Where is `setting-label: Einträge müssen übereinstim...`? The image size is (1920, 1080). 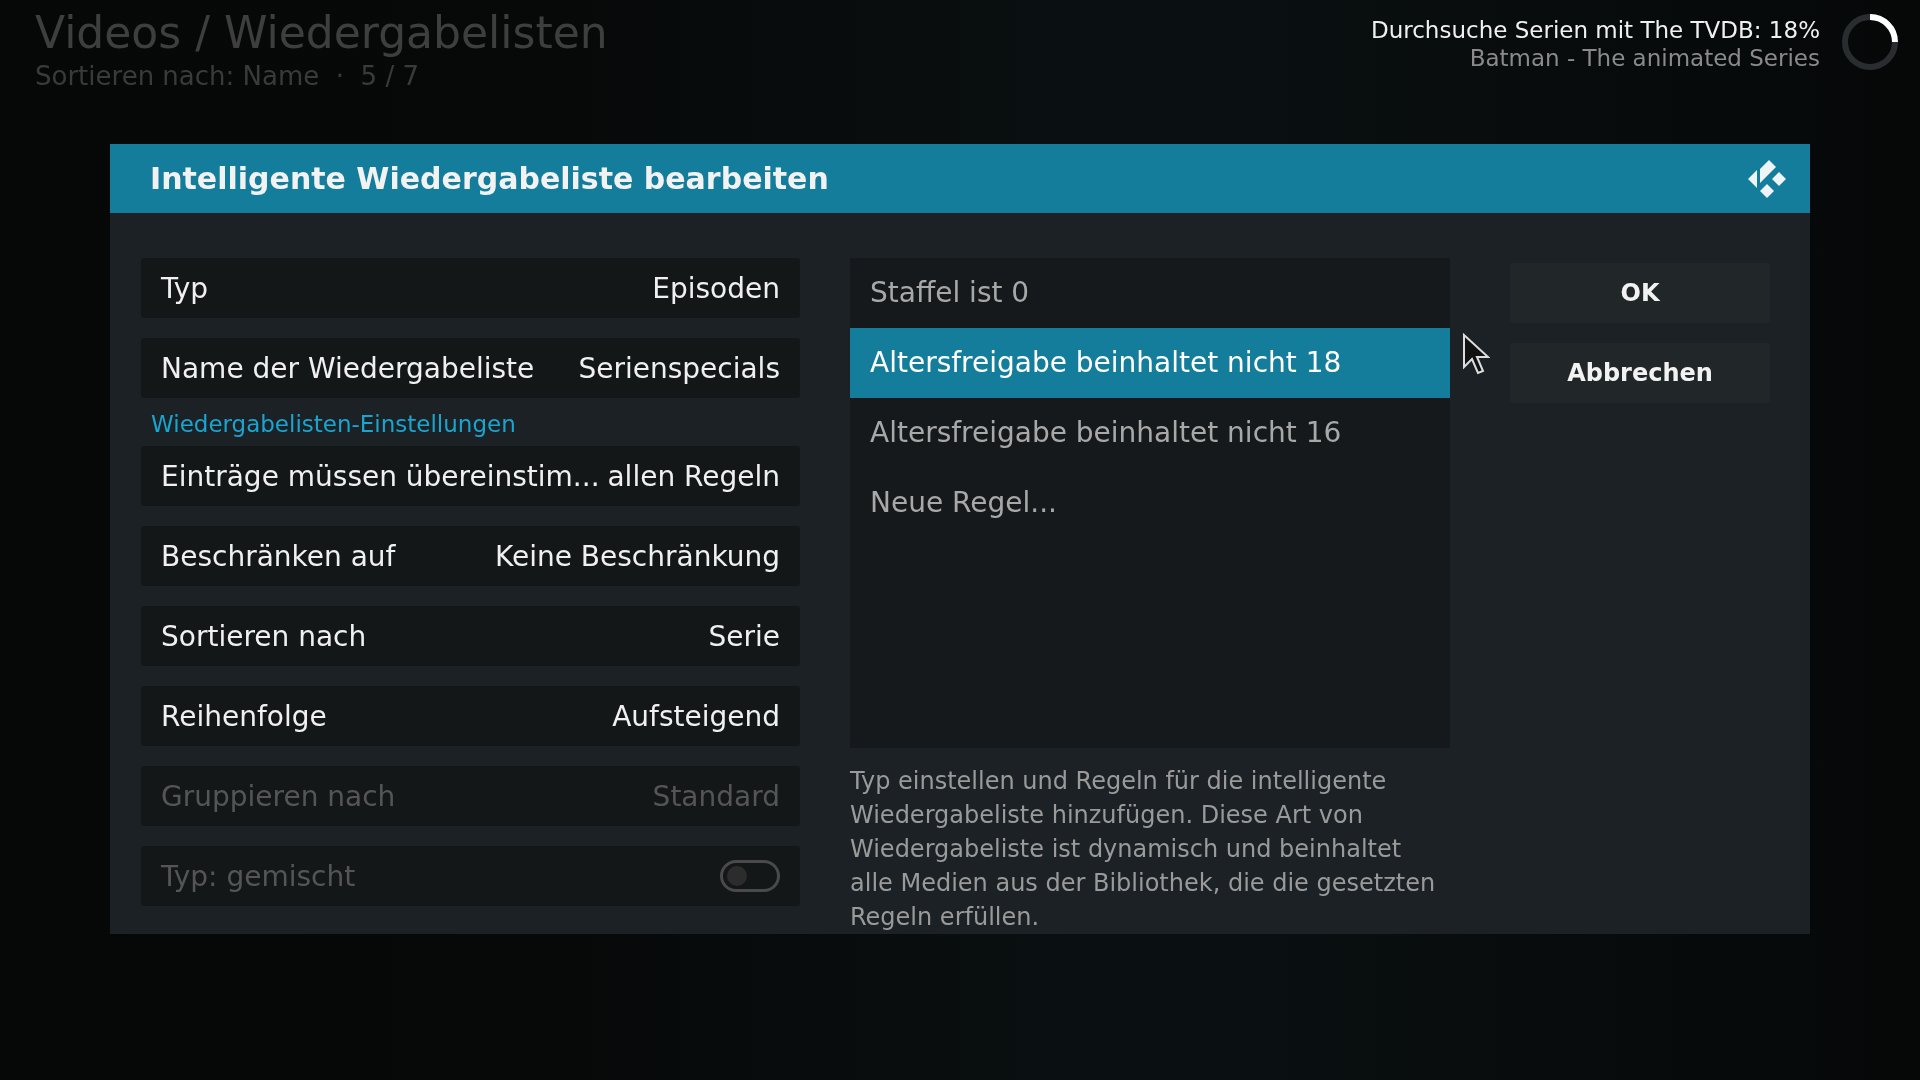 setting-label: Einträge müssen übereinstim... is located at coordinates (380, 476).